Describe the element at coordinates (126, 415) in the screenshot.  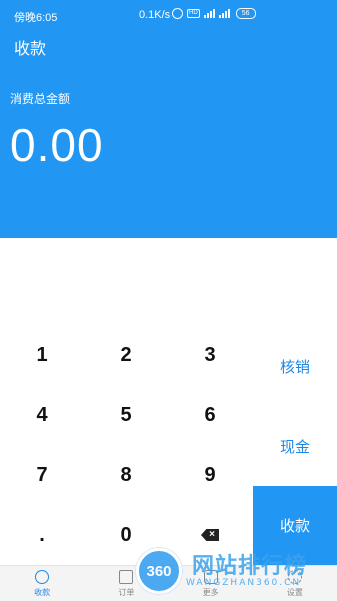
I see `key-5: 5` at that location.